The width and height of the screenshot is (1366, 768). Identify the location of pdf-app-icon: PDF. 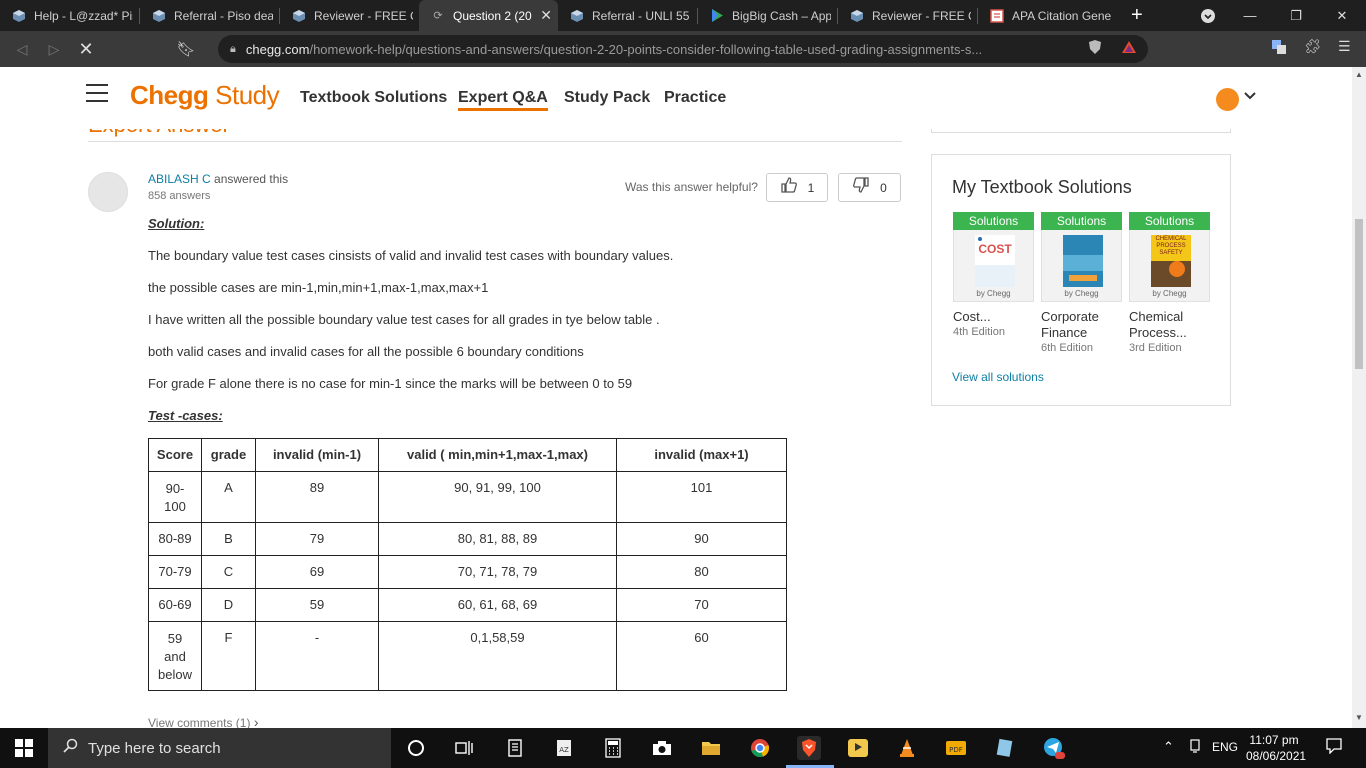
(956, 748).